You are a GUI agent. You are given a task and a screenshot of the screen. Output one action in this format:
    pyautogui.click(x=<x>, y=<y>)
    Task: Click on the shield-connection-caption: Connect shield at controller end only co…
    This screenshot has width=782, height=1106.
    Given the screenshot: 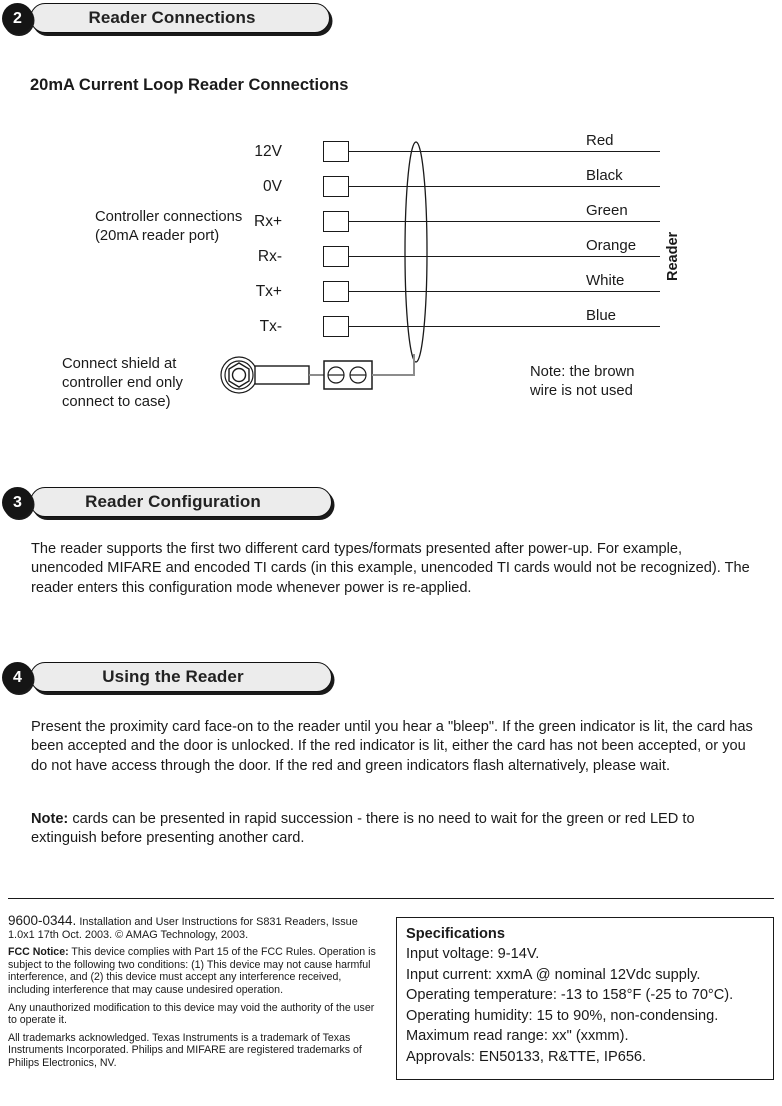 What is the action you would take?
    pyautogui.click(x=122, y=383)
    